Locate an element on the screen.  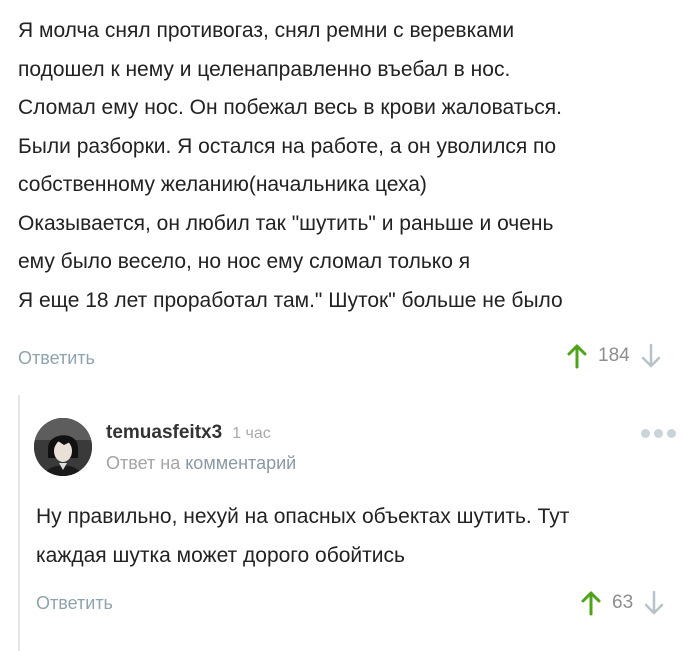
rating-count: 63 is located at coordinates (623, 602).